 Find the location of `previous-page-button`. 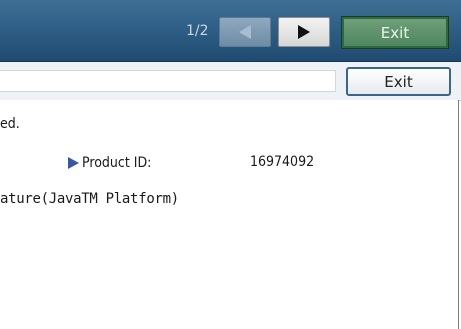

previous-page-button is located at coordinates (245, 32).